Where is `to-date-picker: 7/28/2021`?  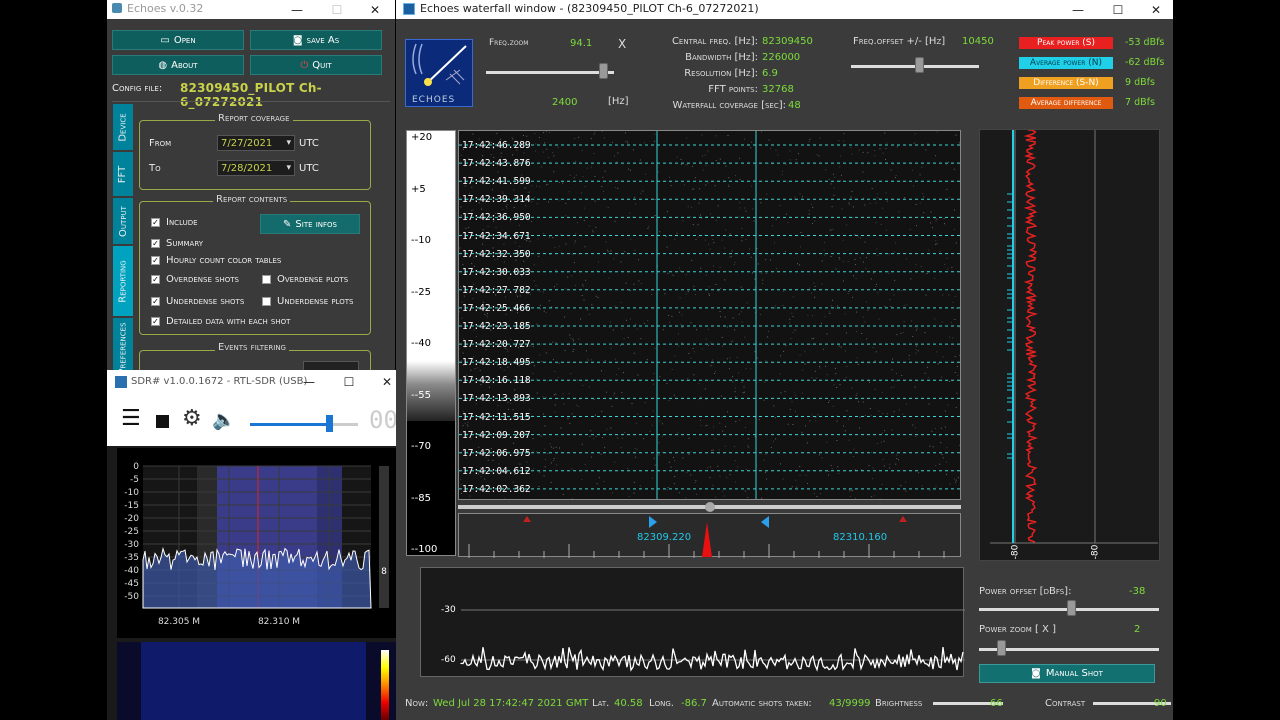
to-date-picker: 7/28/2021 is located at coordinates (256, 168).